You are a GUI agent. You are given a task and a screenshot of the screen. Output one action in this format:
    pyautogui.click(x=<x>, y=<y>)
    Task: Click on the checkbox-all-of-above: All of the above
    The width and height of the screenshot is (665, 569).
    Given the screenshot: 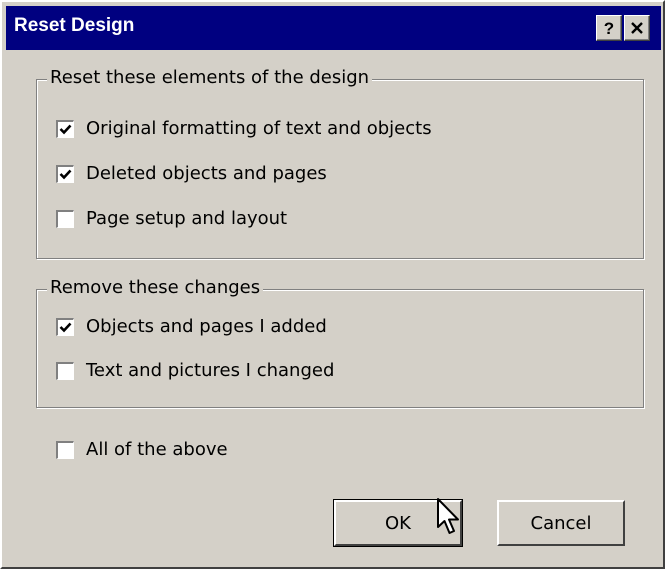 What is the action you would take?
    pyautogui.click(x=142, y=449)
    